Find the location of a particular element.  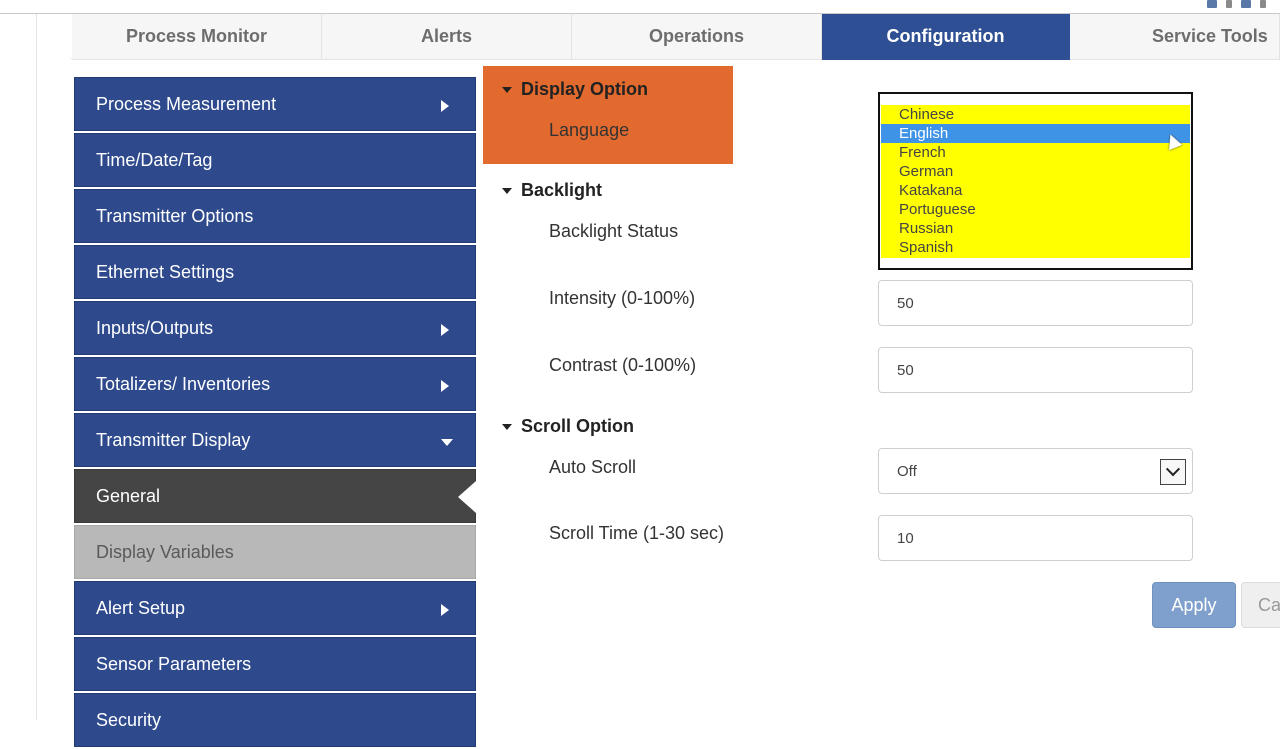

section-backlight: Backlight is located at coordinates (552, 190).